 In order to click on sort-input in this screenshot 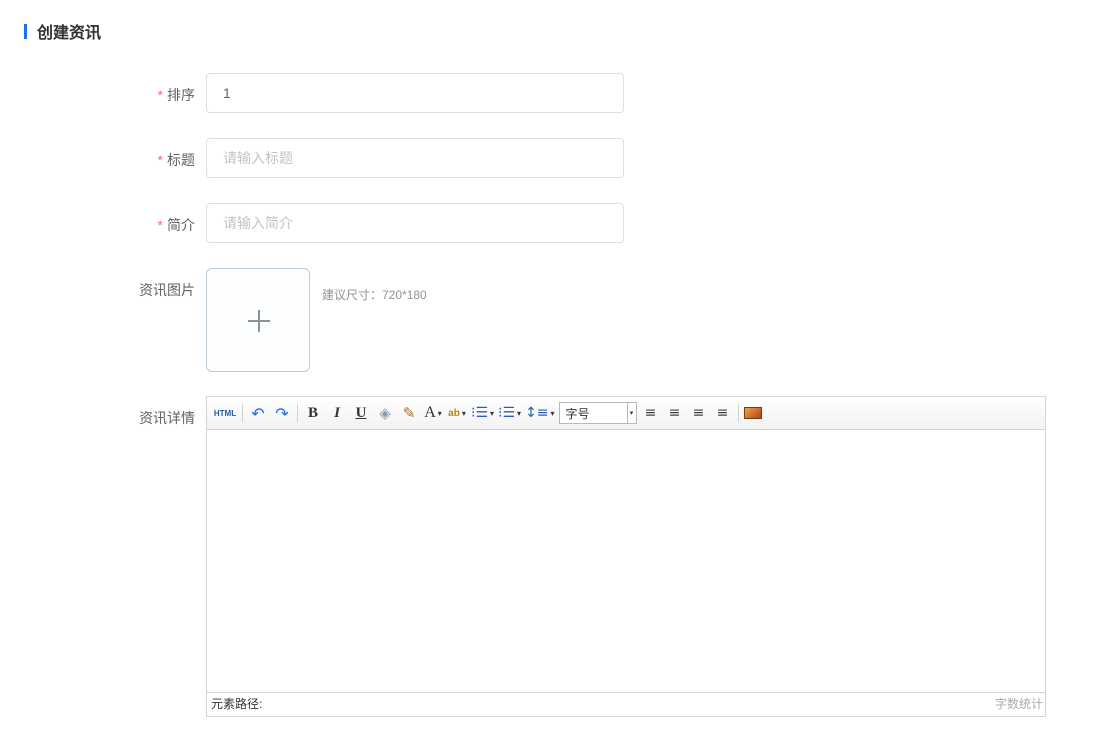, I will do `click(415, 93)`.